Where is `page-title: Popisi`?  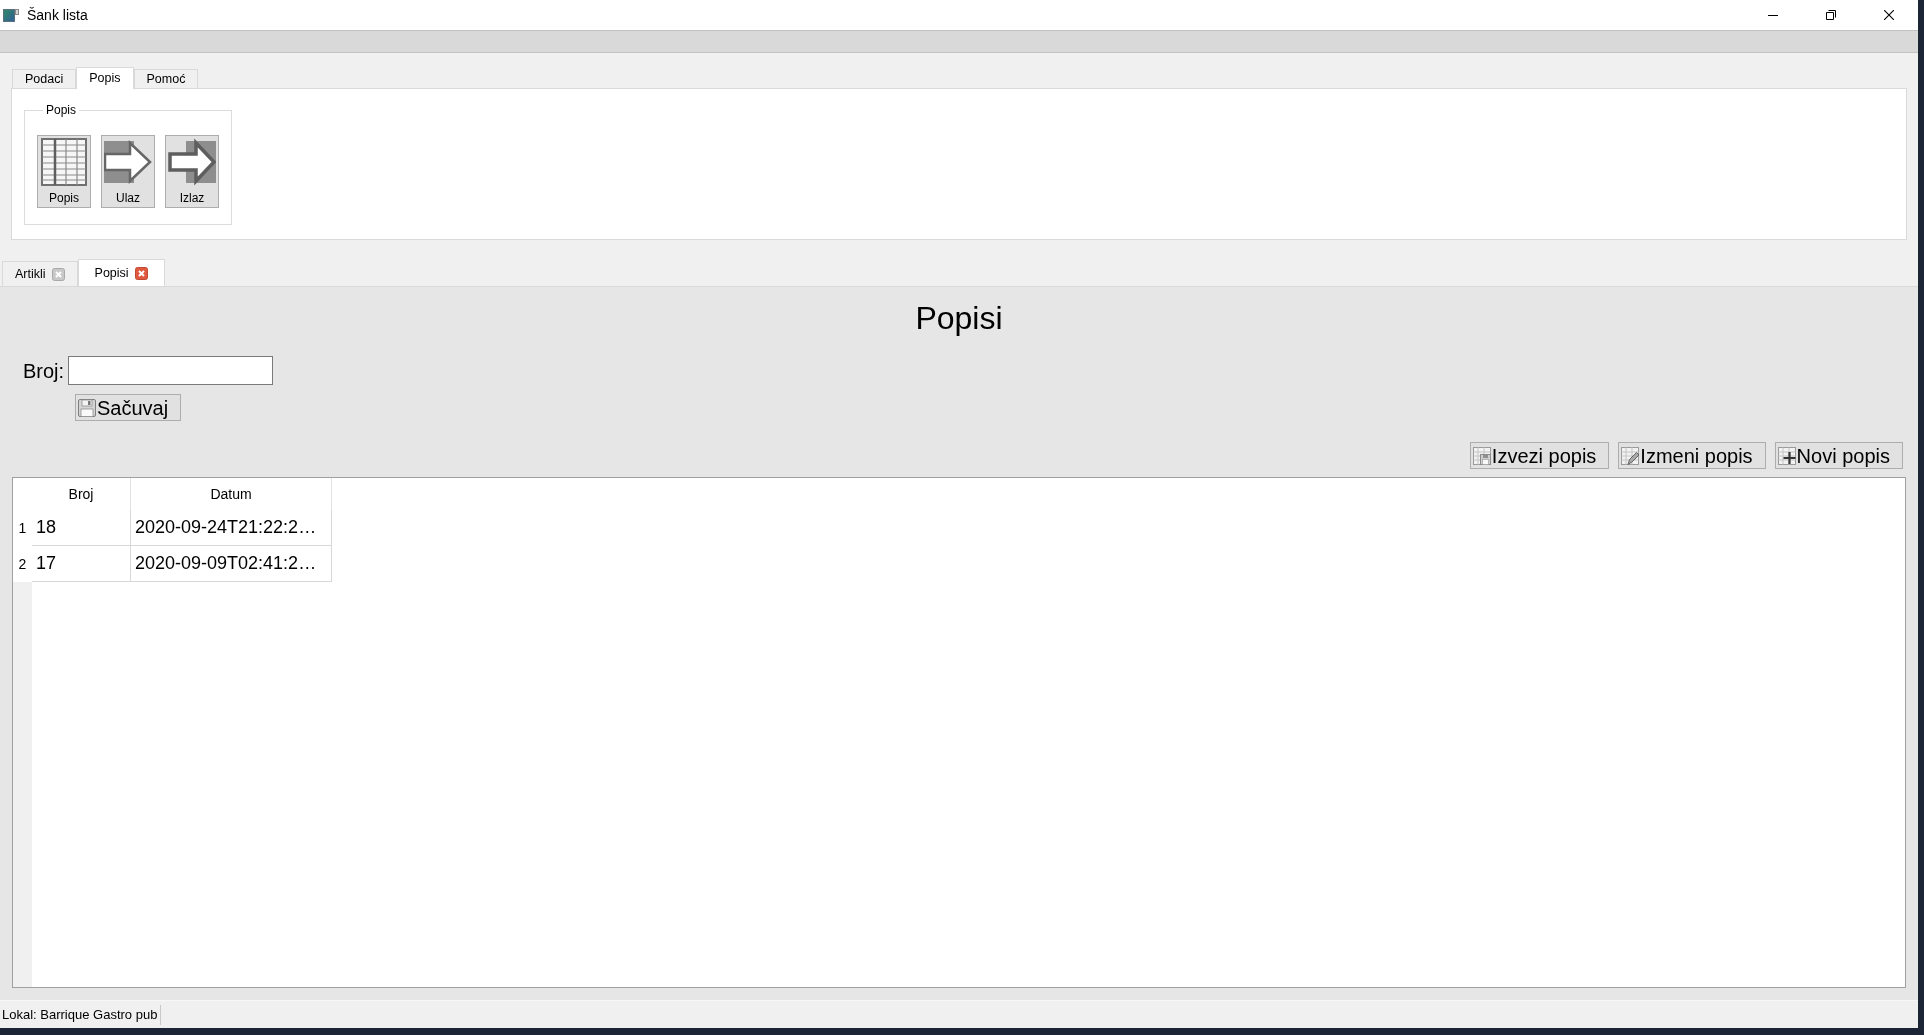
page-title: Popisi is located at coordinates (959, 318).